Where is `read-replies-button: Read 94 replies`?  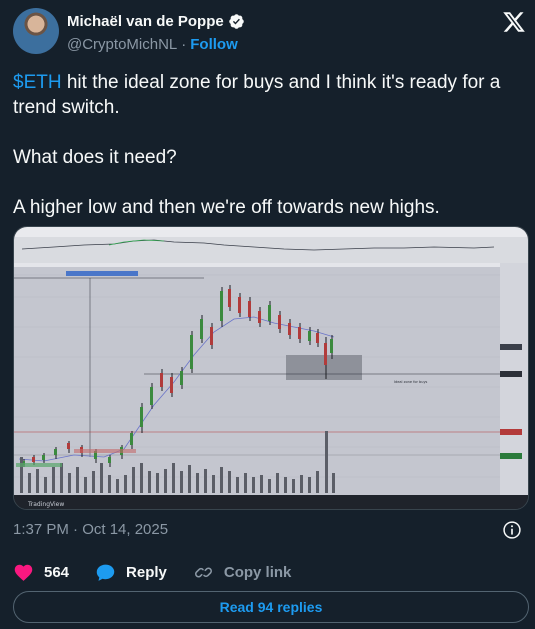 read-replies-button: Read 94 replies is located at coordinates (271, 607).